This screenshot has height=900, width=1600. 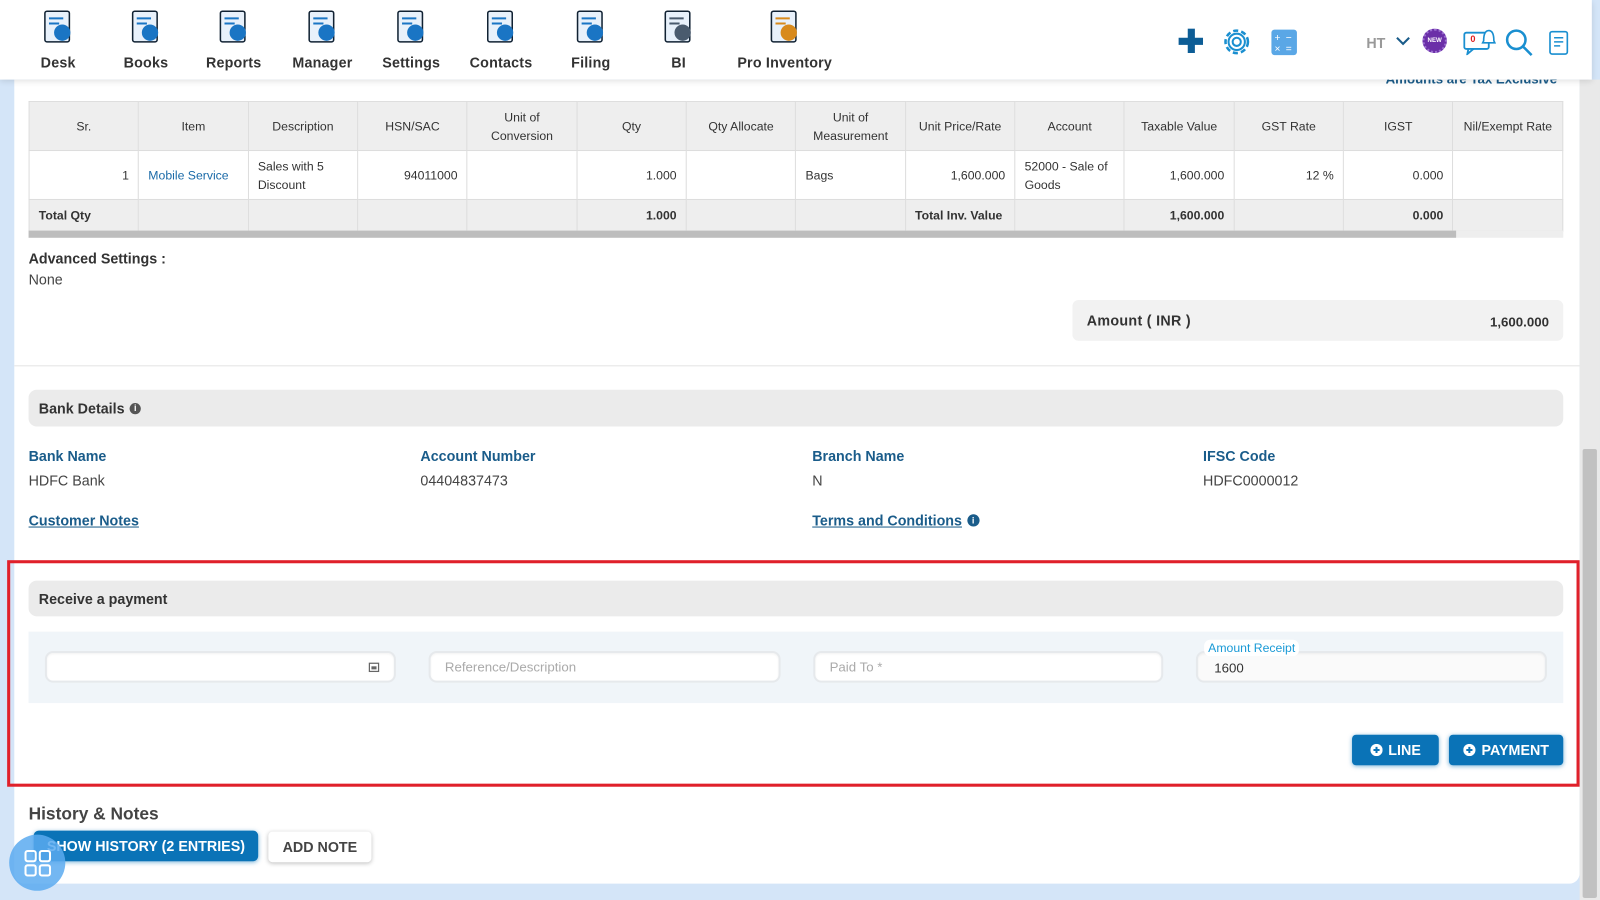 I want to click on paid-to-placeholder: Paid To *, so click(x=856, y=667).